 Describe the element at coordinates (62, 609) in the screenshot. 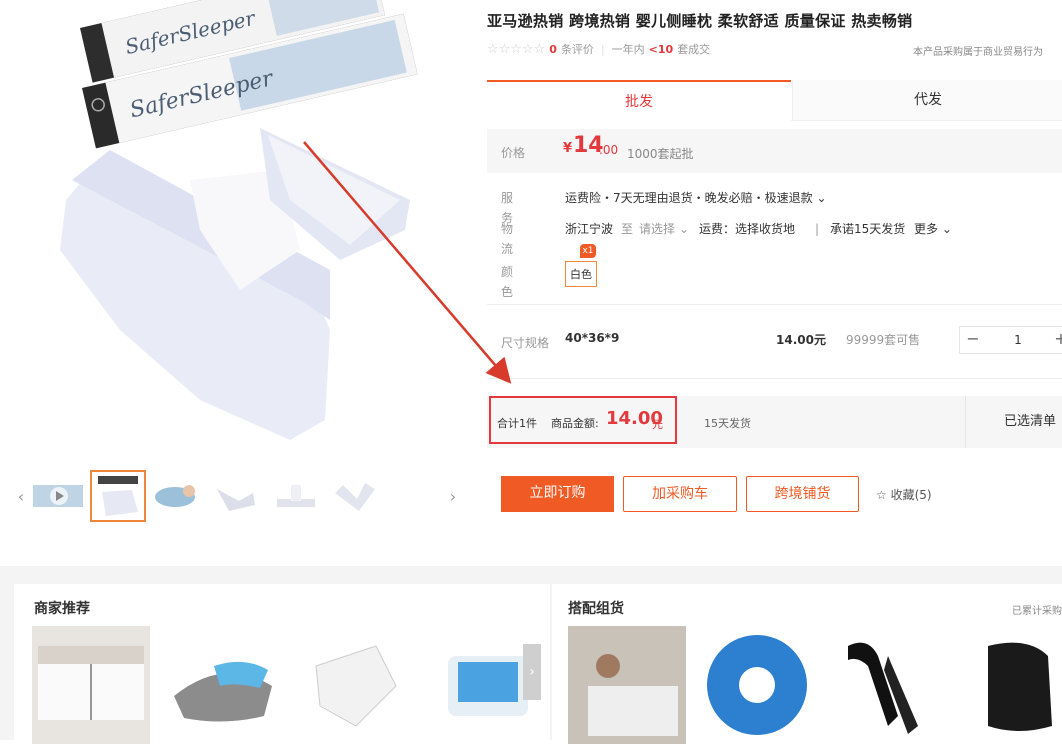

I see `merchant-recommend-title: 商家推荐` at that location.